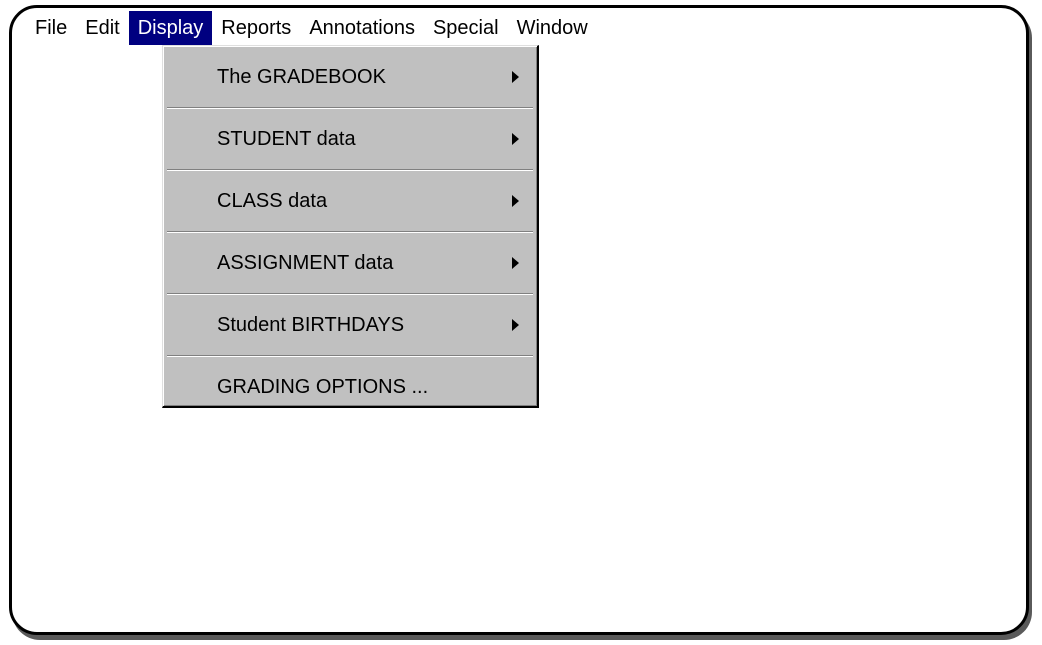  Describe the element at coordinates (286, 138) in the screenshot. I see `menu-item-label: STUDENT data` at that location.